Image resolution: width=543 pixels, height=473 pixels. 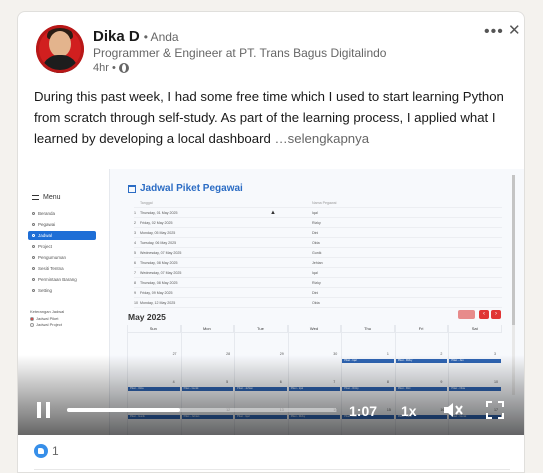 I want to click on table-row: 4 Tuesday, 06 May 2025 Okta, so click(x=318, y=243).